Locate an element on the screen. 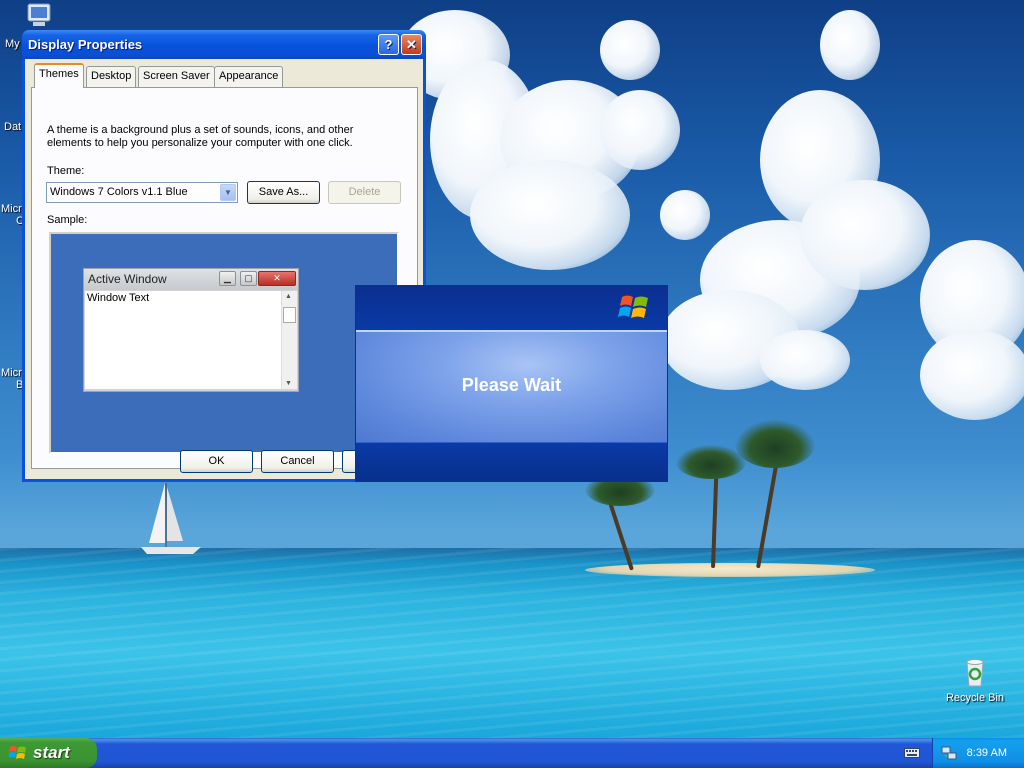 The height and width of the screenshot is (768, 1024). close-button: ✕ is located at coordinates (411, 44).